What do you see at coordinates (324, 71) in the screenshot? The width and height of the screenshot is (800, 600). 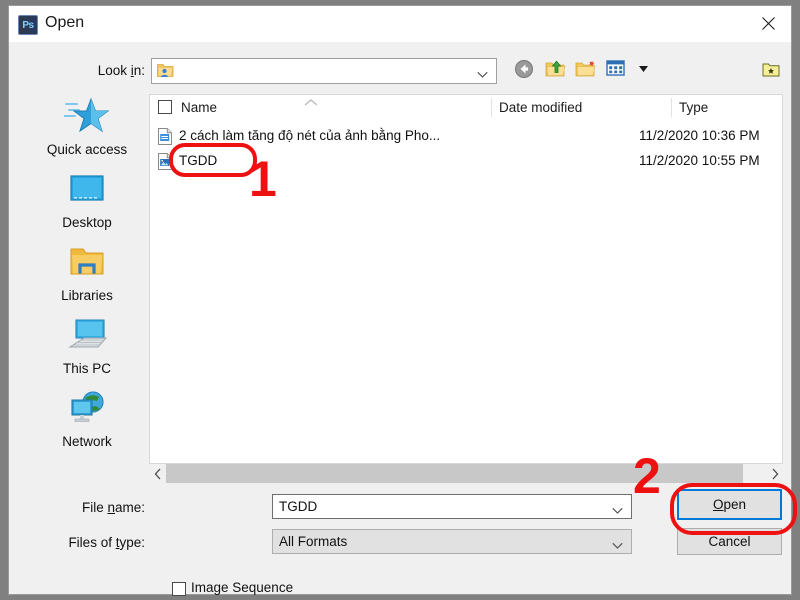 I see `look-in-combobox` at bounding box center [324, 71].